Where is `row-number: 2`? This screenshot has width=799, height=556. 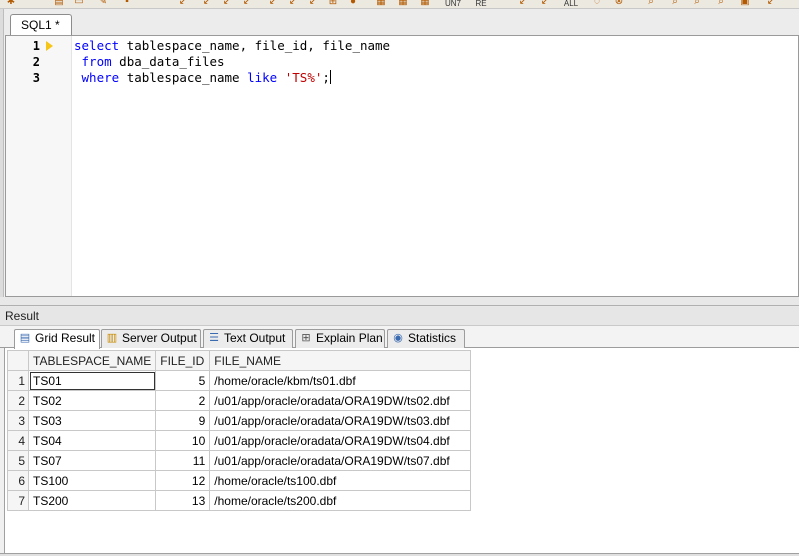 row-number: 2 is located at coordinates (18, 400).